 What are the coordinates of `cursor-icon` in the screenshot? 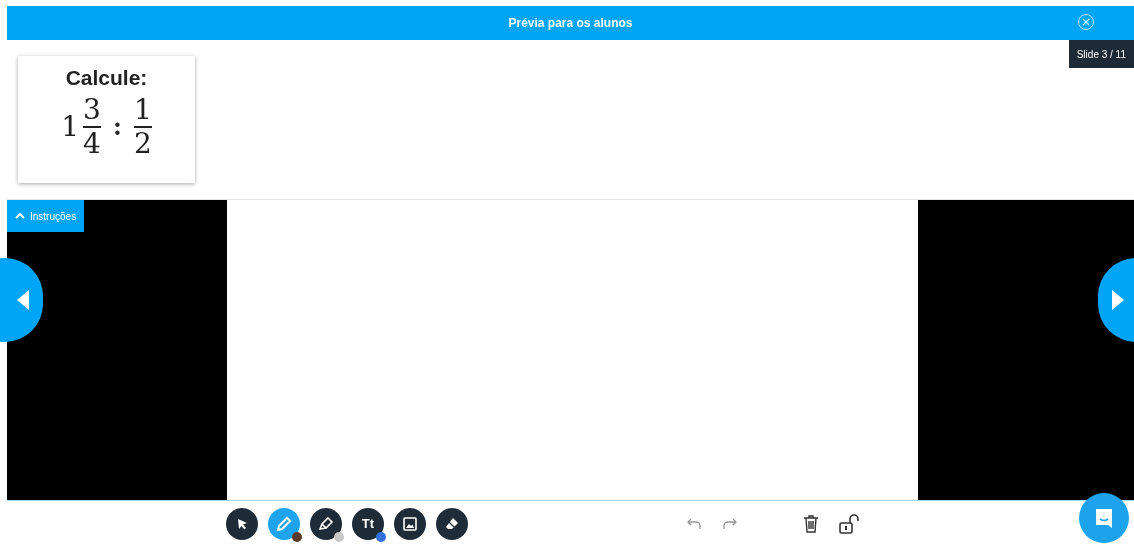 It's located at (242, 523).